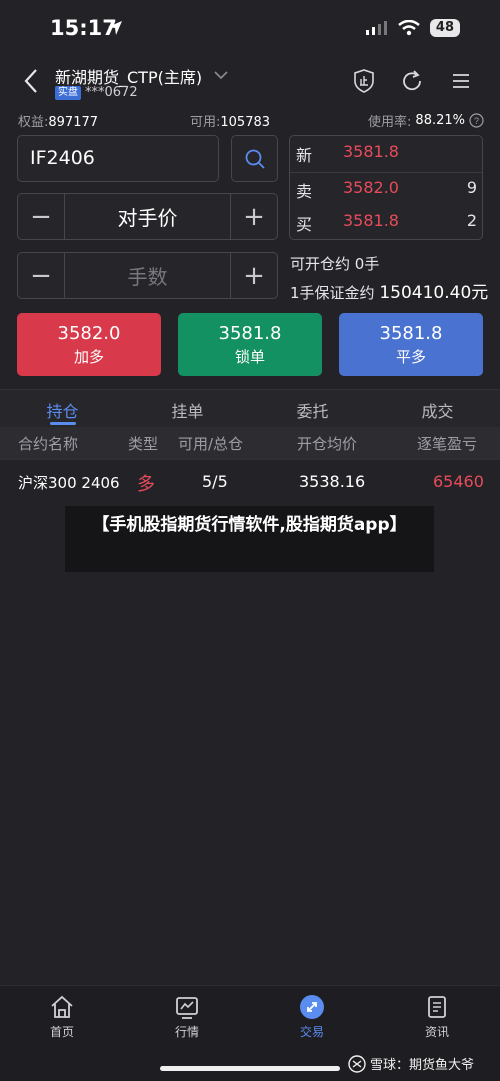  I want to click on quantity-minus-button: −, so click(41, 275).